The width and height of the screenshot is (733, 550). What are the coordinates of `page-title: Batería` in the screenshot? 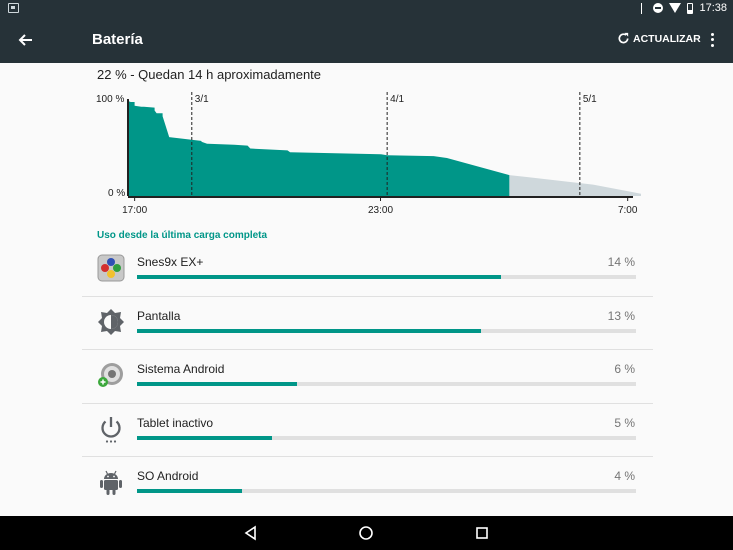 It's located at (117, 39).